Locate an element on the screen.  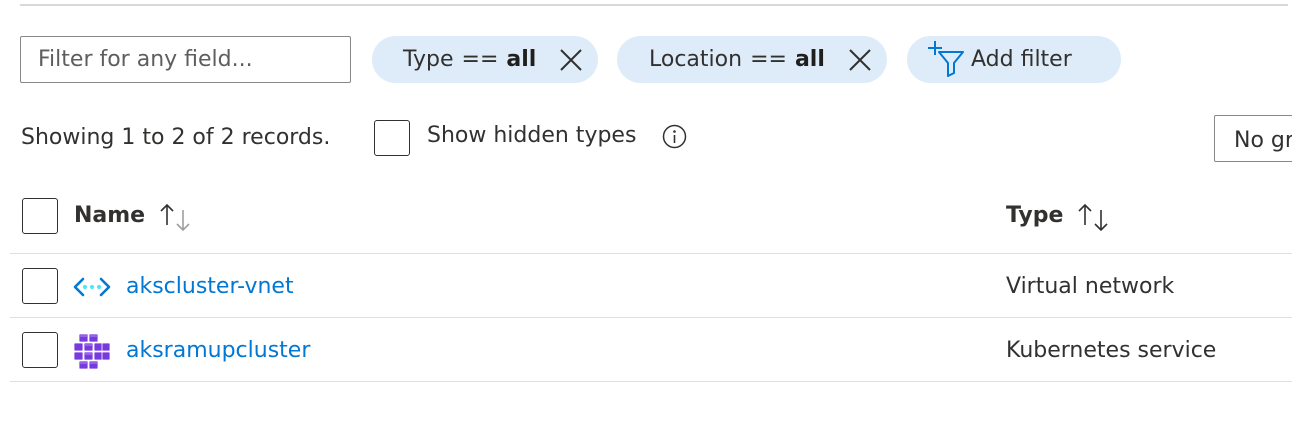
sort-ascending-icon is located at coordinates (177, 217).